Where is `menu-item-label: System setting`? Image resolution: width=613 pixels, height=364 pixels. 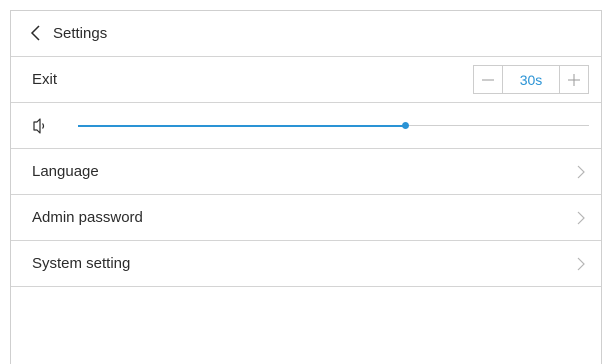 menu-item-label: System setting is located at coordinates (81, 263).